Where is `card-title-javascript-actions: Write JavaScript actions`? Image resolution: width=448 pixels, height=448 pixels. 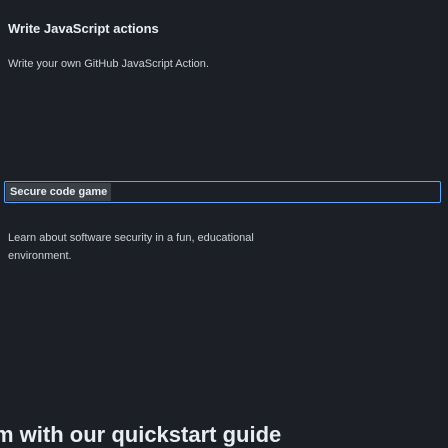
card-title-javascript-actions: Write JavaScript actions is located at coordinates (83, 28).